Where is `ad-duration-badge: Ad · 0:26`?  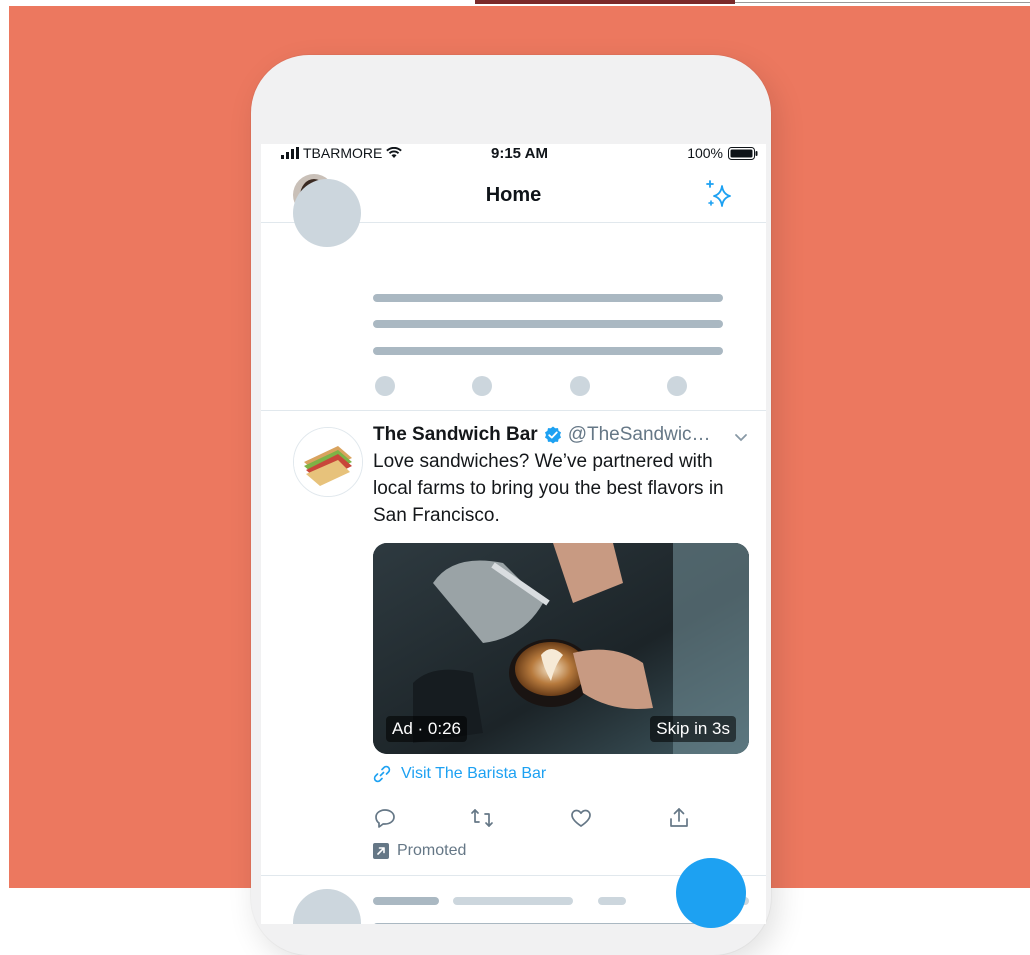 ad-duration-badge: Ad · 0:26 is located at coordinates (426, 729).